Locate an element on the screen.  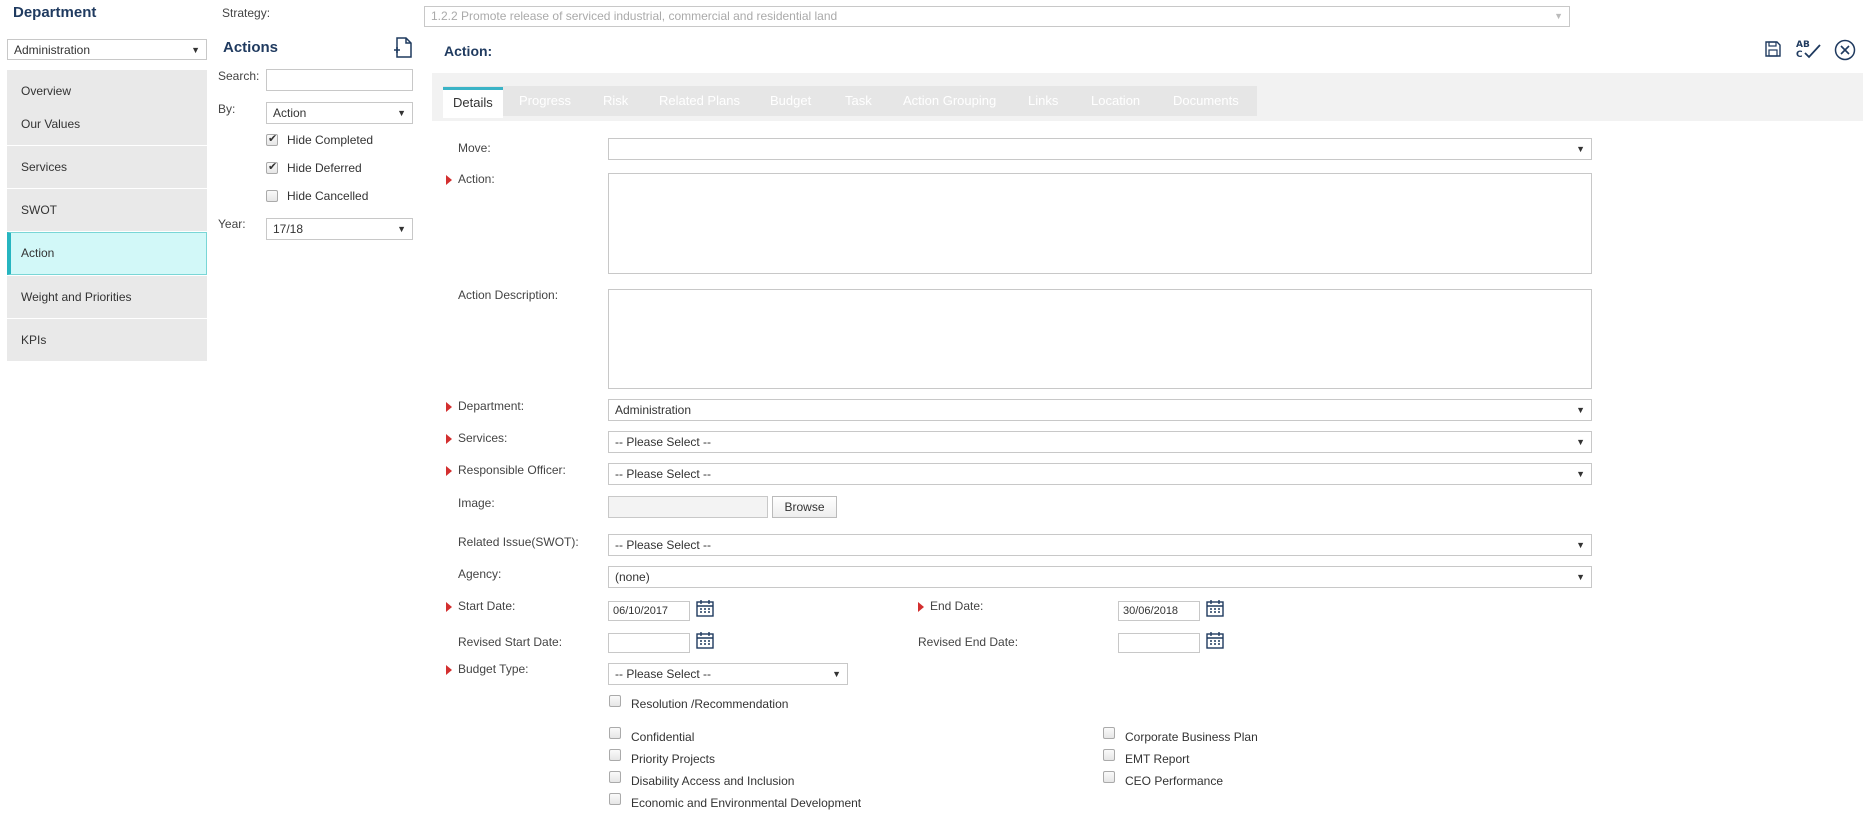
year-label: Year: is located at coordinates (232, 224).